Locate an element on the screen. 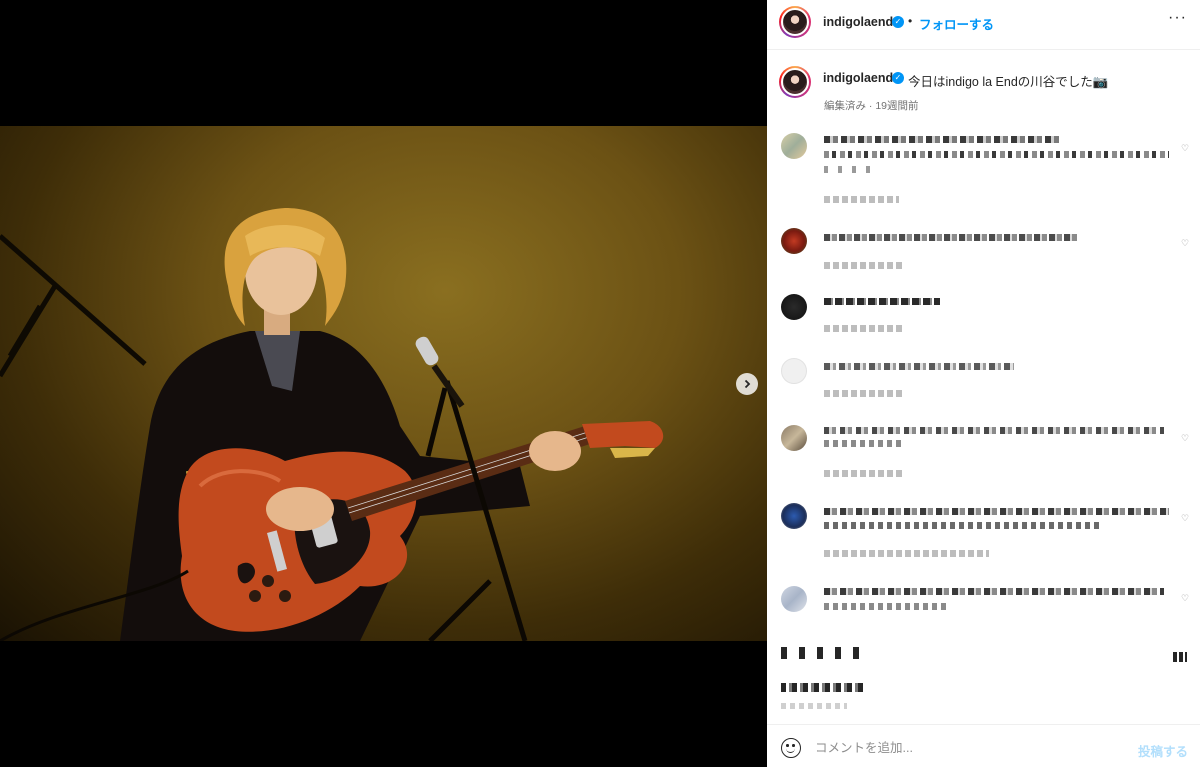 Image resolution: width=1200 pixels, height=767 pixels. caption-meta: 編集済み · 19週間前 is located at coordinates (871, 106).